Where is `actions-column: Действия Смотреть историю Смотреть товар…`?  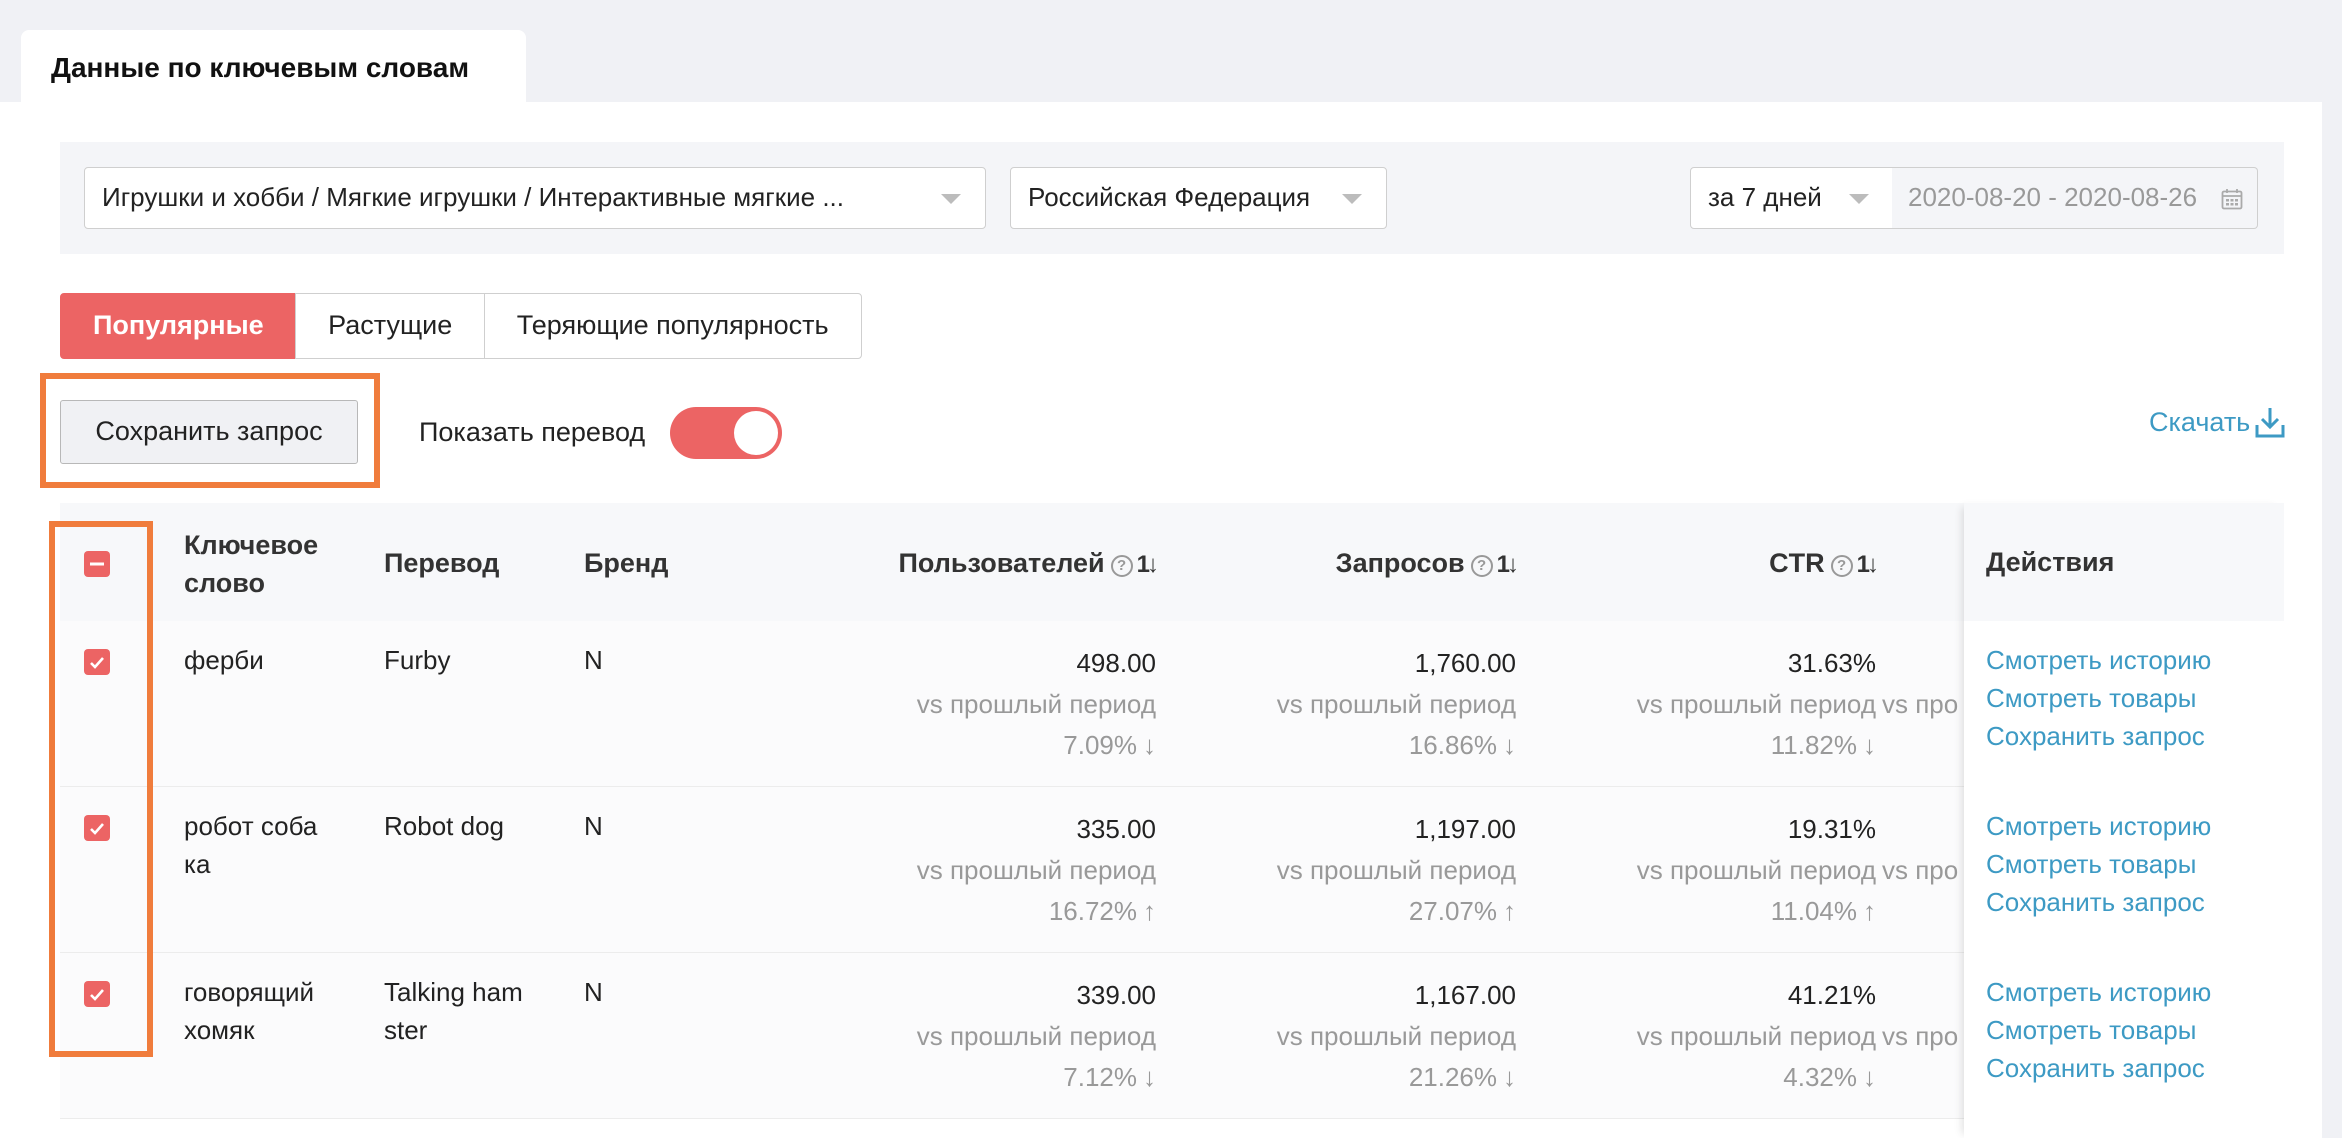
actions-column: Действия Смотреть историю Смотреть товар… is located at coordinates (2124, 820).